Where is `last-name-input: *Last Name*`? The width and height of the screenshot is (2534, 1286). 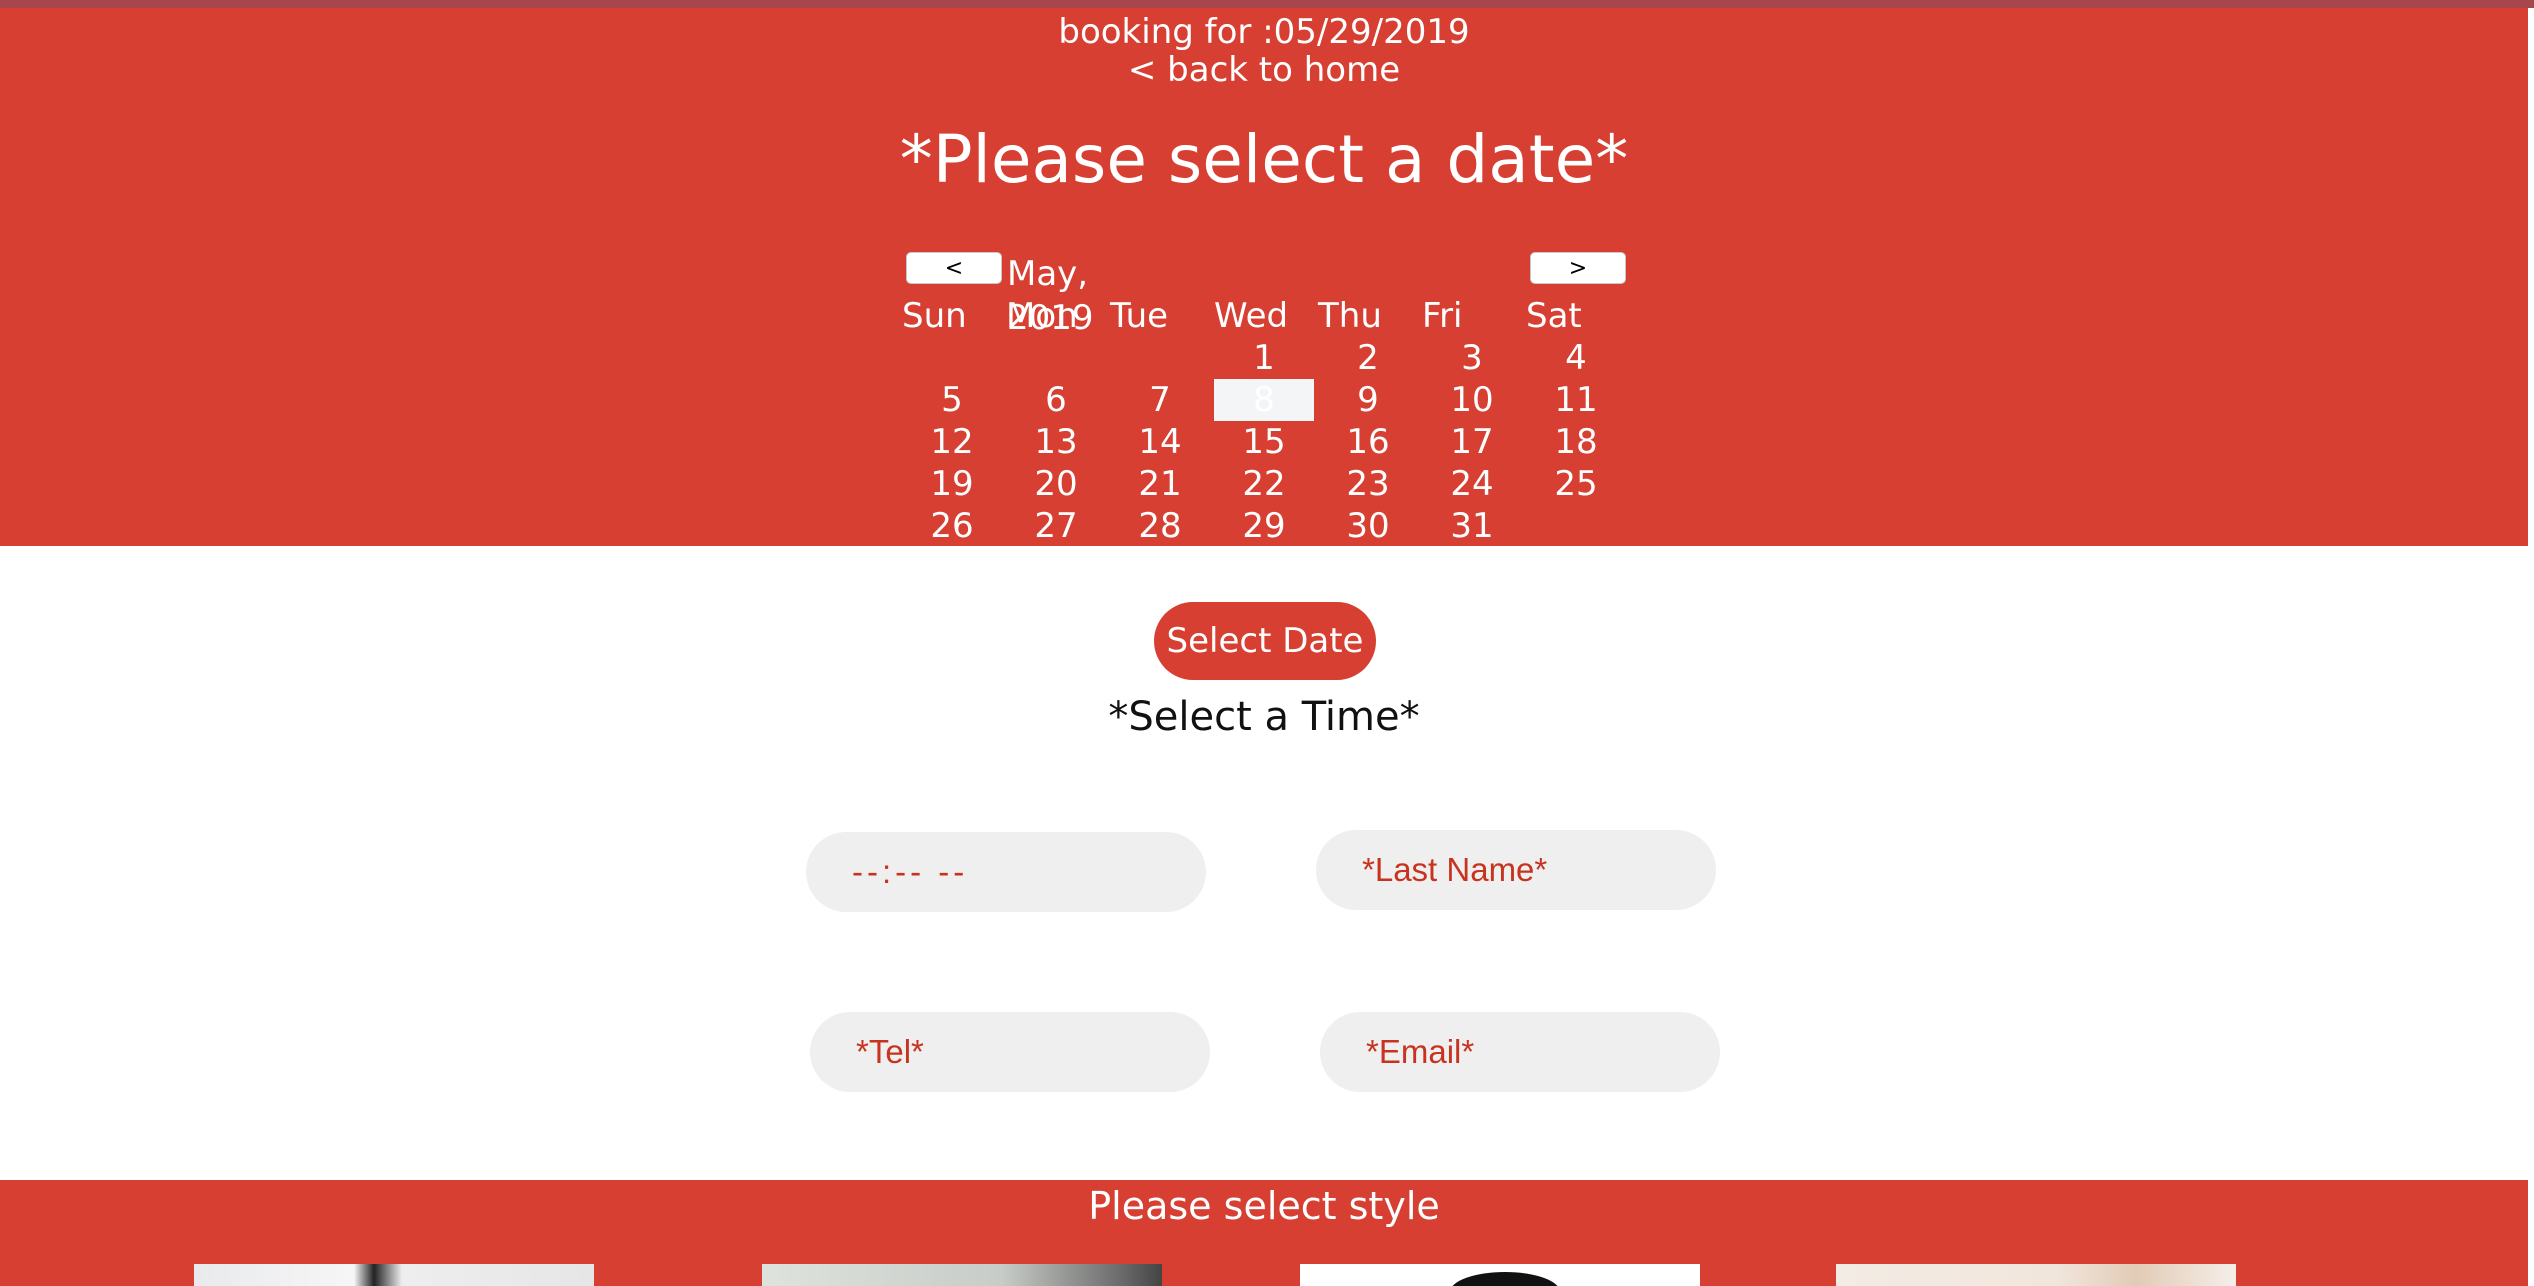
last-name-input: *Last Name* is located at coordinates (1516, 870).